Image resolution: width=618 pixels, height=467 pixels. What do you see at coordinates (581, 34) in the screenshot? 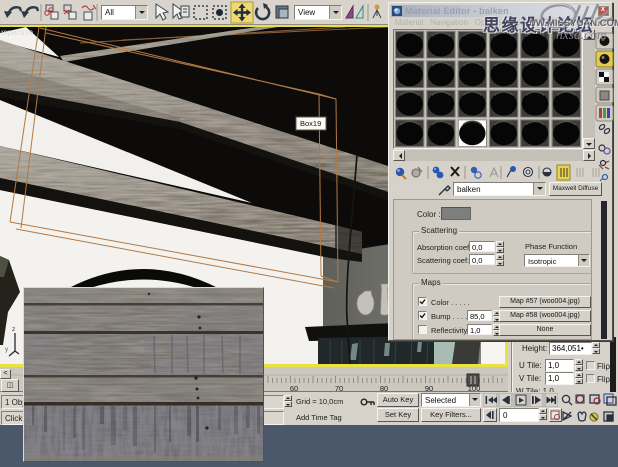
I see `svg-text: nxsd.com` at bounding box center [581, 34].